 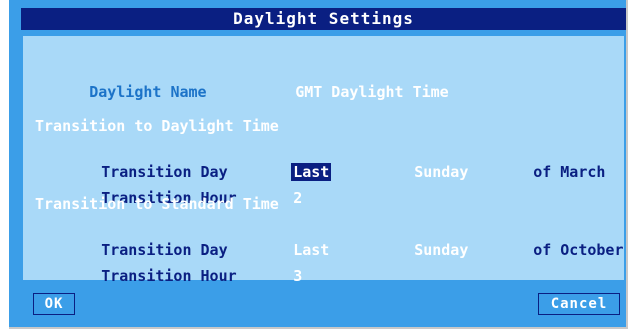 I want to click on ok-button: OK, so click(x=54, y=304).